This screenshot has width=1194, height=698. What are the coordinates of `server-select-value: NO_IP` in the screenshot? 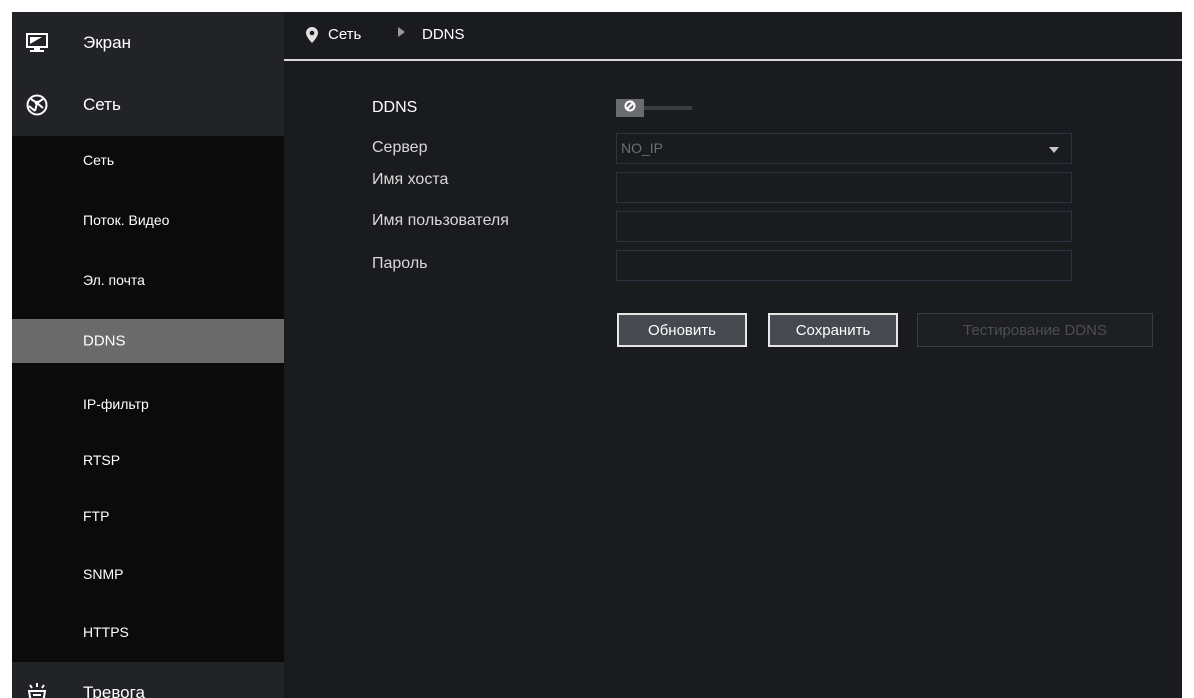 It's located at (642, 148).